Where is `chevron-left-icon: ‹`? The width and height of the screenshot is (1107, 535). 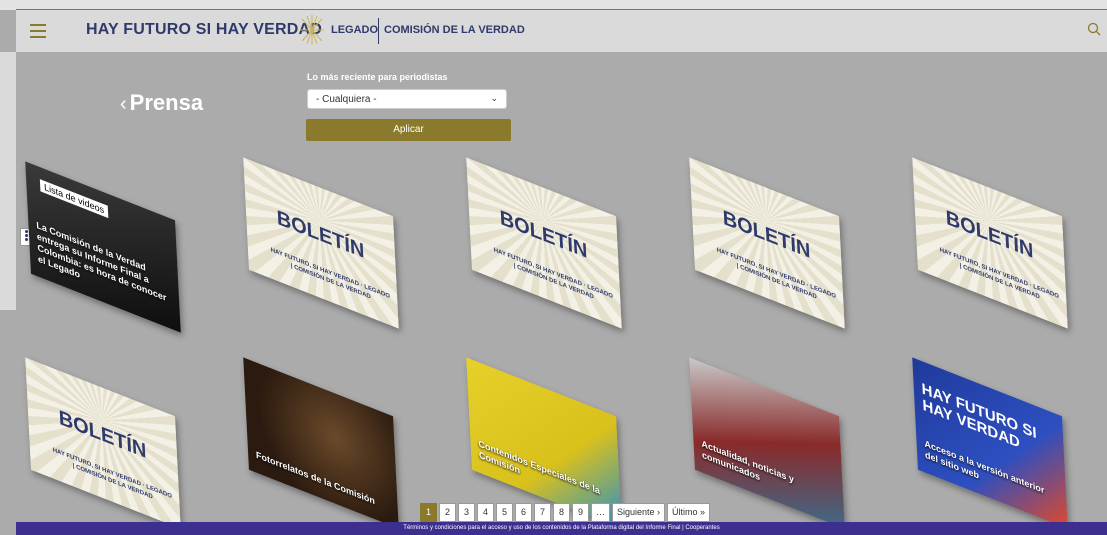 chevron-left-icon: ‹ is located at coordinates (123, 104).